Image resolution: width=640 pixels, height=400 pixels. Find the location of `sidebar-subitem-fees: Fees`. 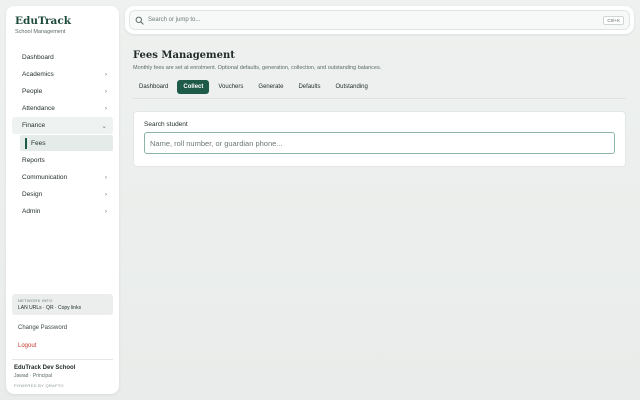

sidebar-subitem-fees: Fees is located at coordinates (66, 143).